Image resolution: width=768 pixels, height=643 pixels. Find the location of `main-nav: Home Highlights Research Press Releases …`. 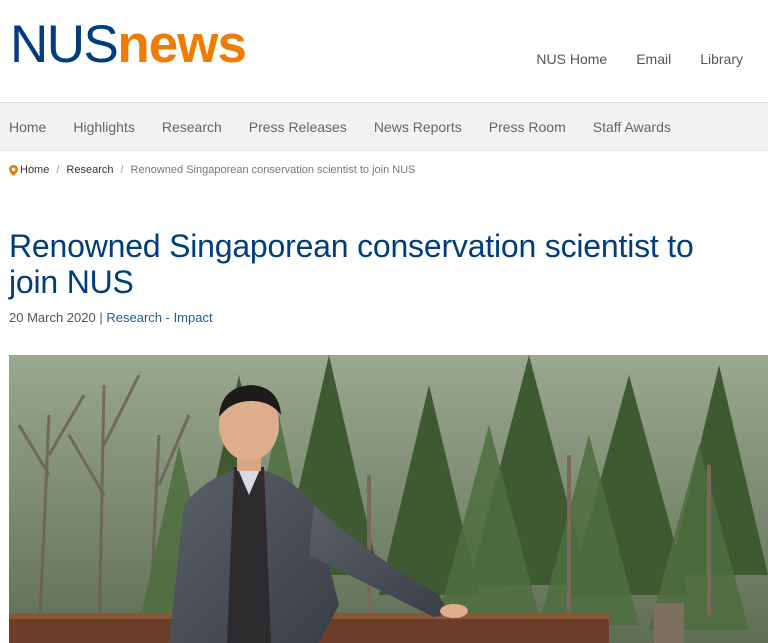

main-nav: Home Highlights Research Press Releases … is located at coordinates (384, 126).